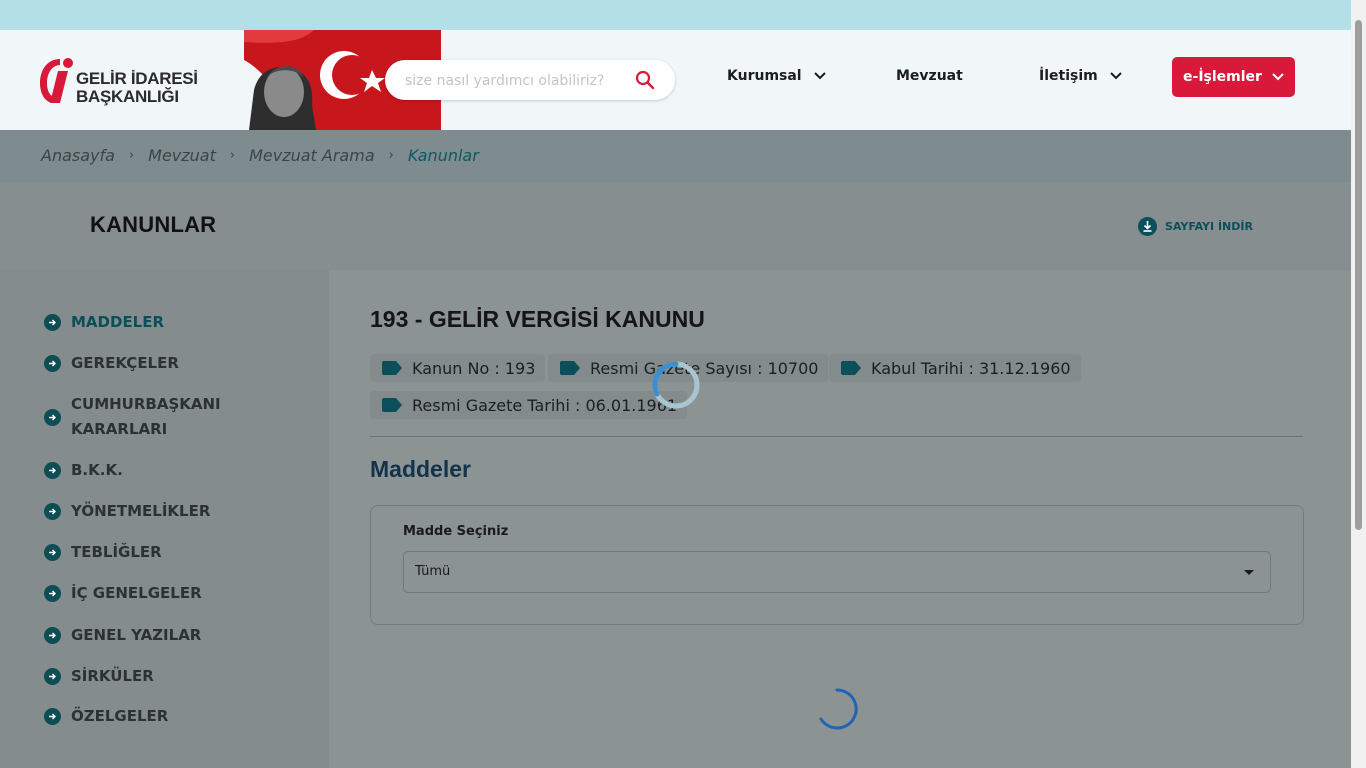 This screenshot has height=768, width=1366. Describe the element at coordinates (137, 78) in the screenshot. I see `logo-line1: GELİR İDARESİ` at that location.